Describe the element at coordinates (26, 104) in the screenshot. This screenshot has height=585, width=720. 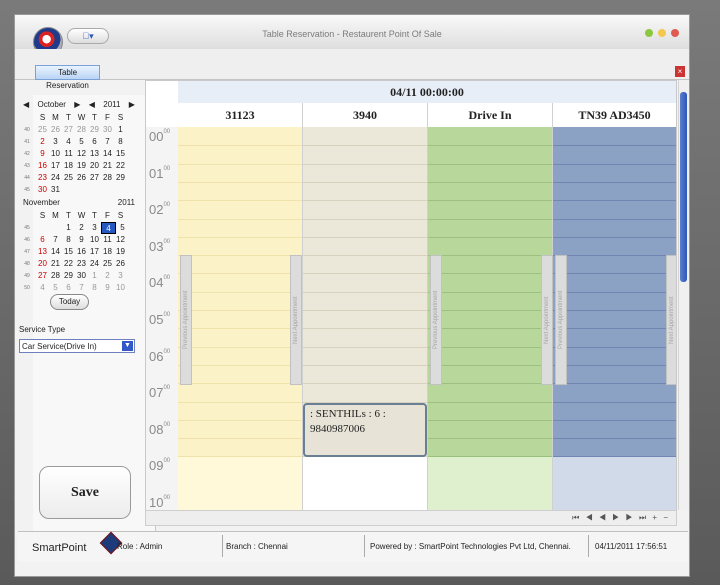
I see `prev-month-icon: ◀` at that location.